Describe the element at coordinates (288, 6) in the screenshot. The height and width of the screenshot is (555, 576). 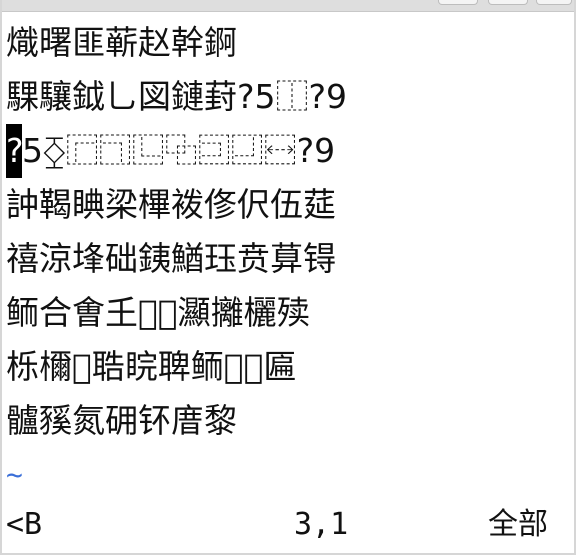
I see `title-bar` at that location.